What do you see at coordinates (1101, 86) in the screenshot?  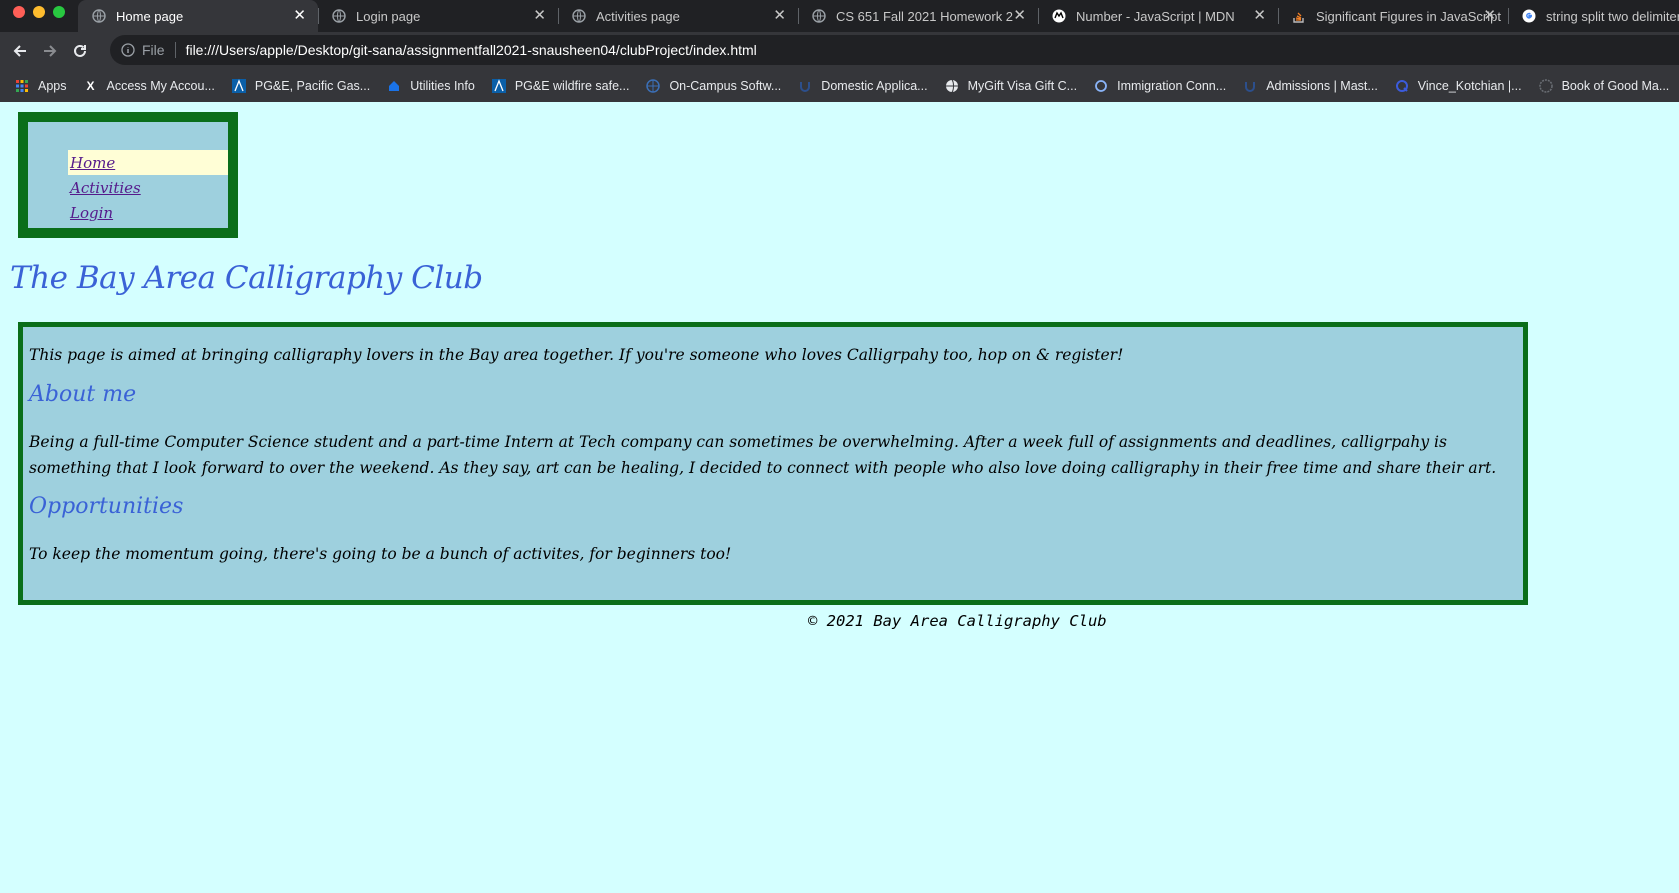 I see `circle-icon` at bounding box center [1101, 86].